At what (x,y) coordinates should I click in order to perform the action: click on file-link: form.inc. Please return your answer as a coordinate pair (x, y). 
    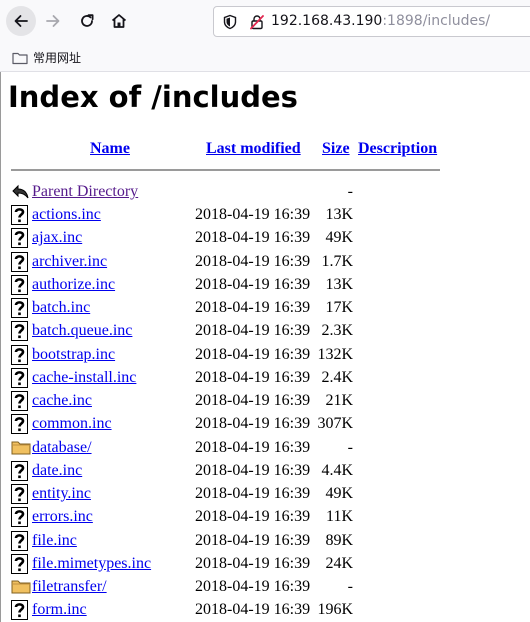
    Looking at the image, I should click on (59, 610).